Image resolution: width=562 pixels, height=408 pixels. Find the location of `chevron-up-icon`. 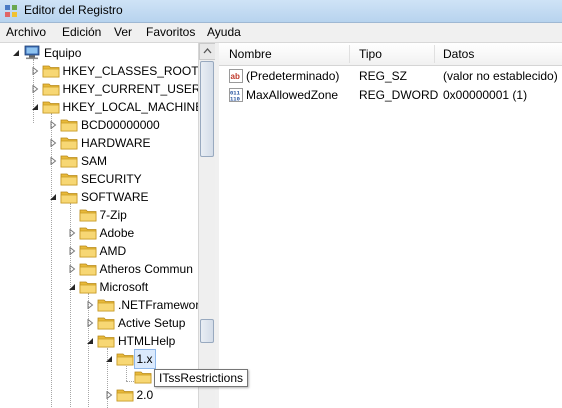

chevron-up-icon is located at coordinates (207, 51).